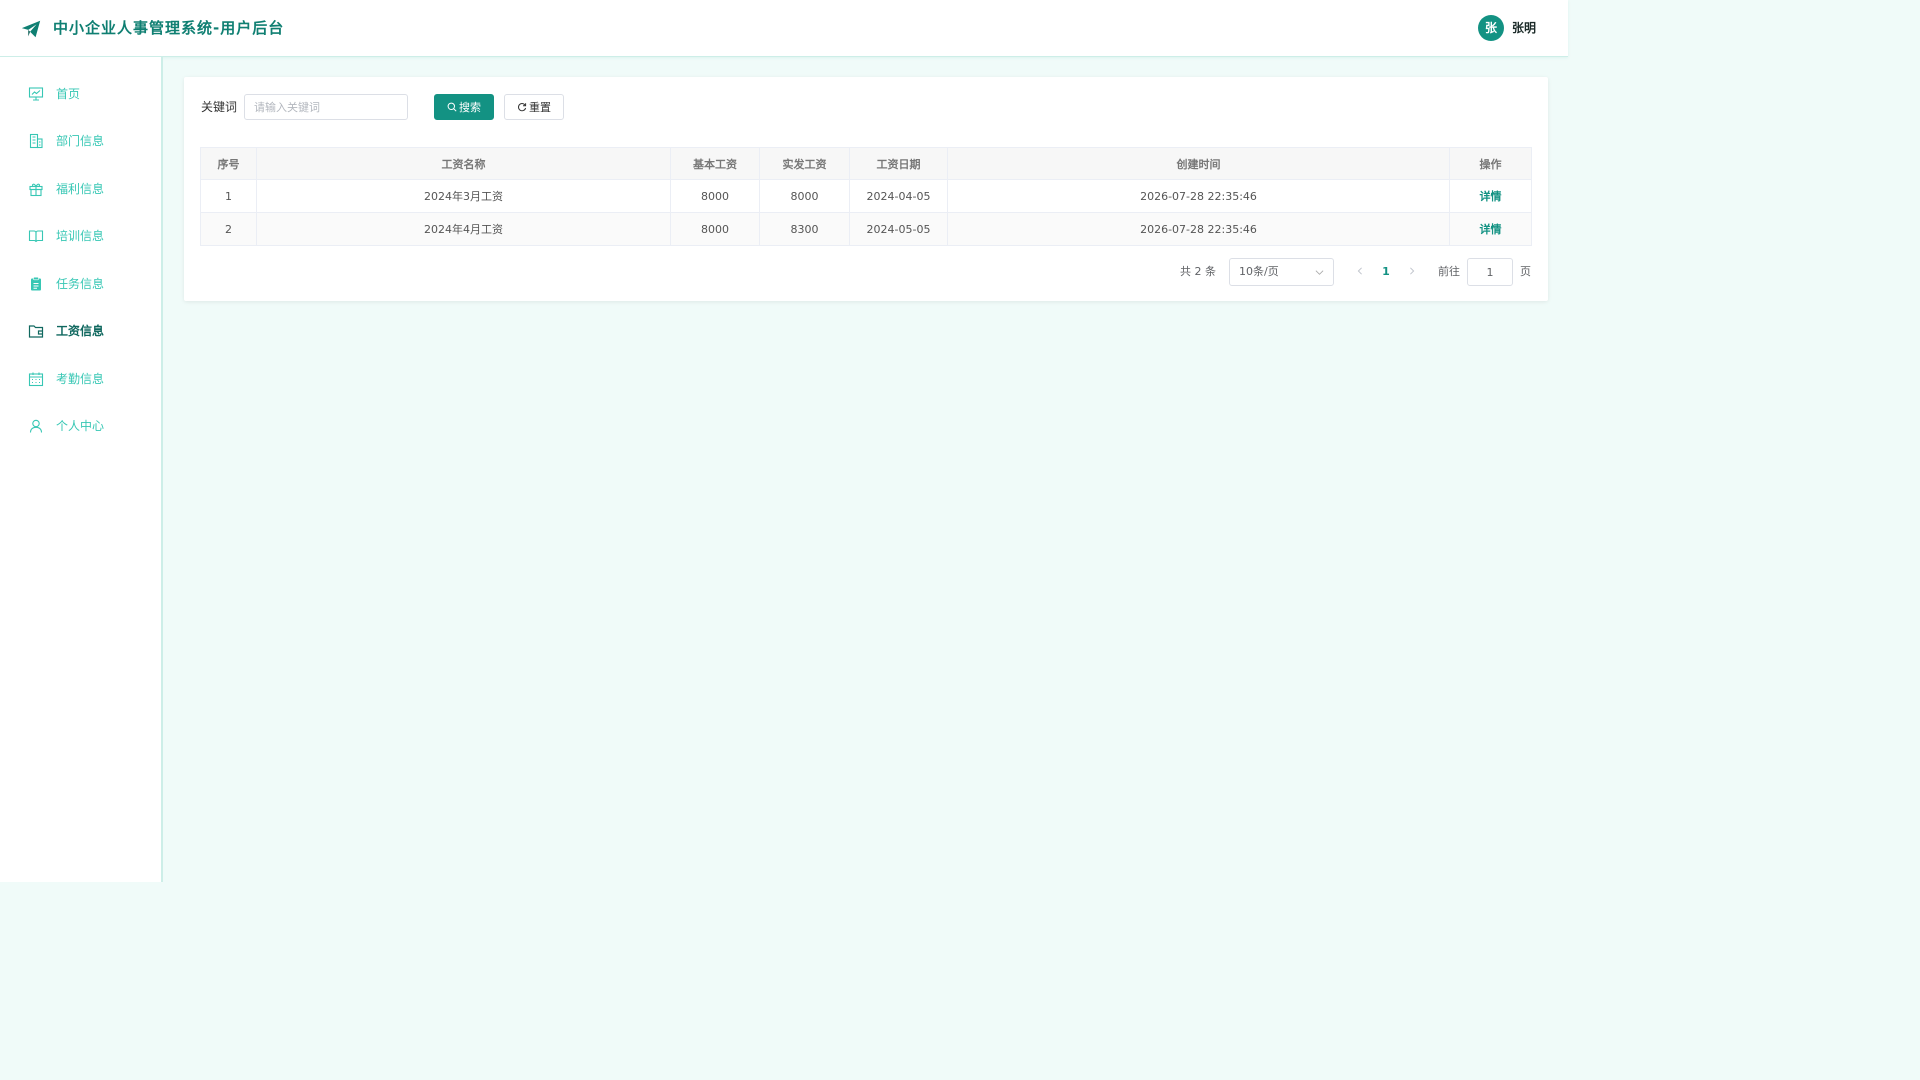 The width and height of the screenshot is (1920, 1080). I want to click on sidebar: 首页 部门信息 福利信息 培训信息 任务信息 工资信息 考勤信息 个人中心, so click(81, 469).